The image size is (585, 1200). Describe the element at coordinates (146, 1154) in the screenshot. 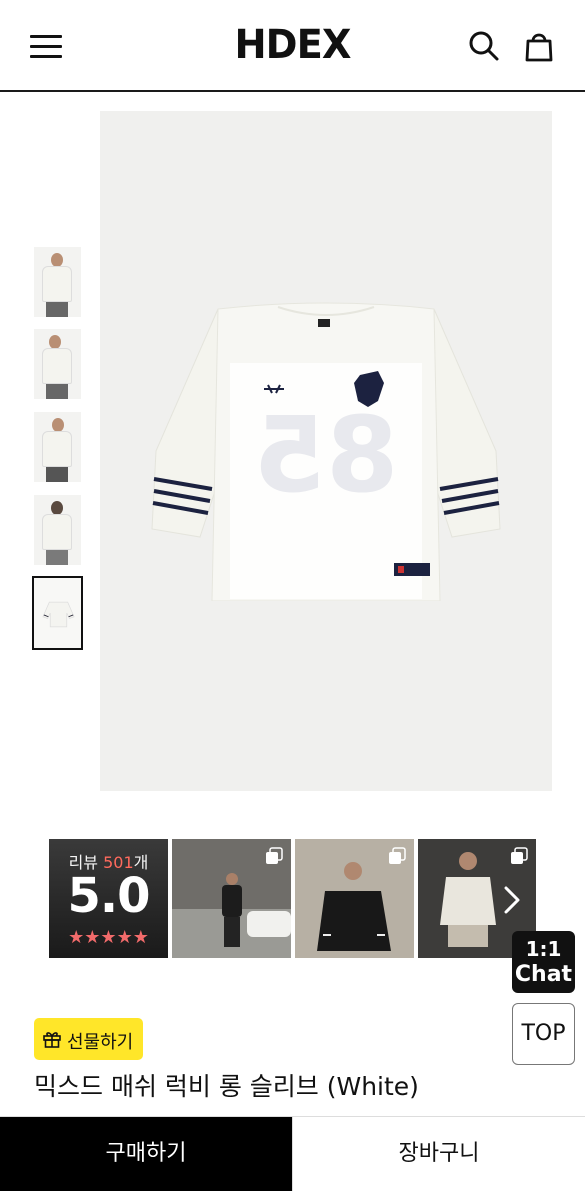

I see `buy-button: 구매하기` at that location.